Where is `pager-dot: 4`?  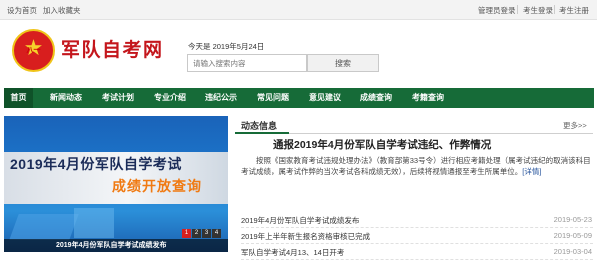
pager-dot: 4 is located at coordinates (216, 233).